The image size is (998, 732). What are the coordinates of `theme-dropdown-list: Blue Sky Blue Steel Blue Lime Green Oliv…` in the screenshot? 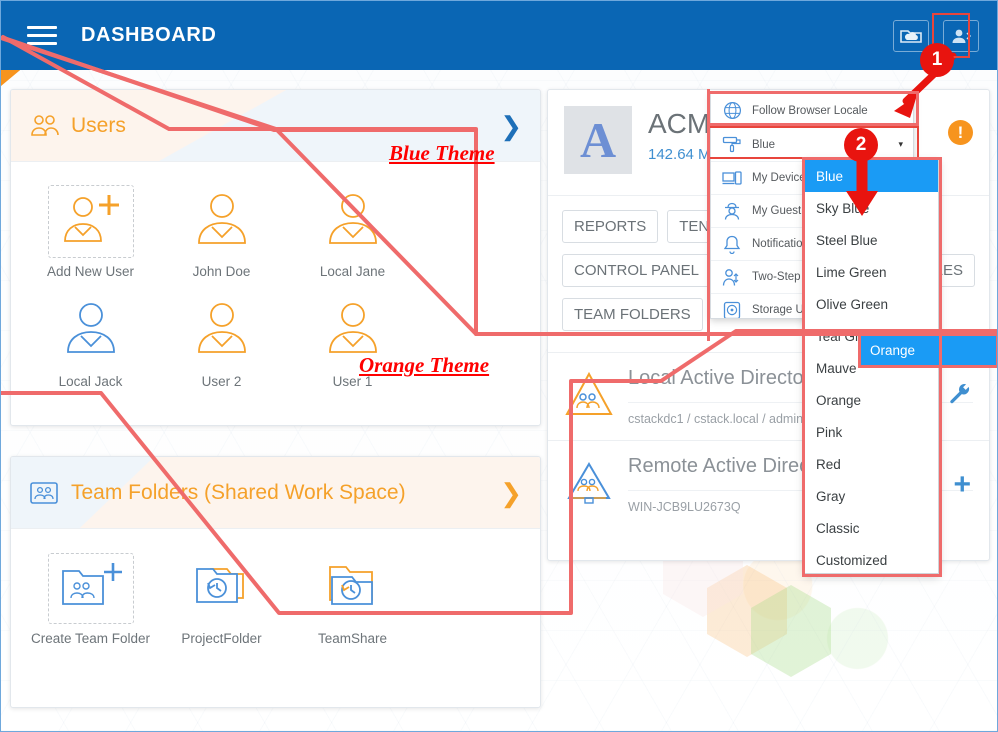 It's located at (871, 366).